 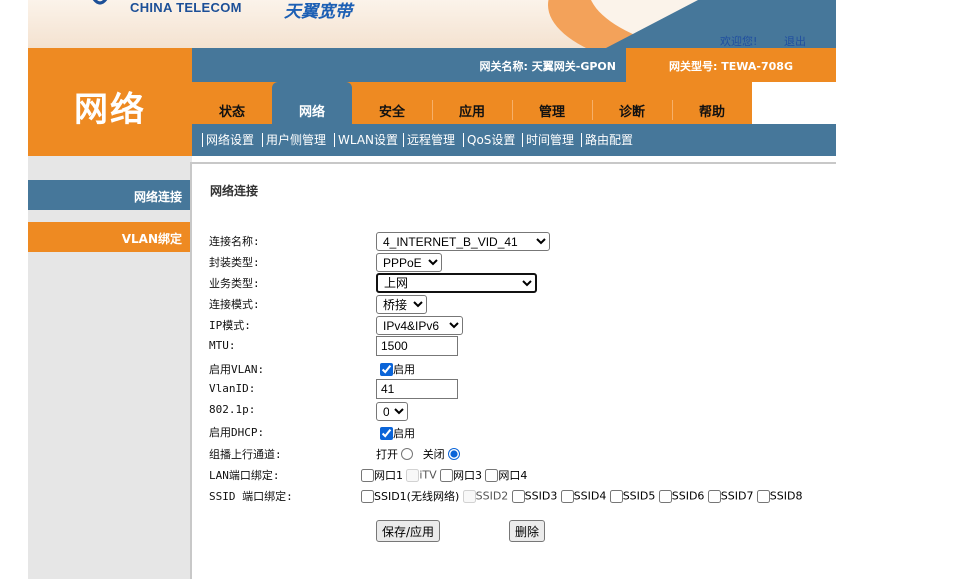 I want to click on lan-port-itv-label: iTV, so click(x=428, y=475).